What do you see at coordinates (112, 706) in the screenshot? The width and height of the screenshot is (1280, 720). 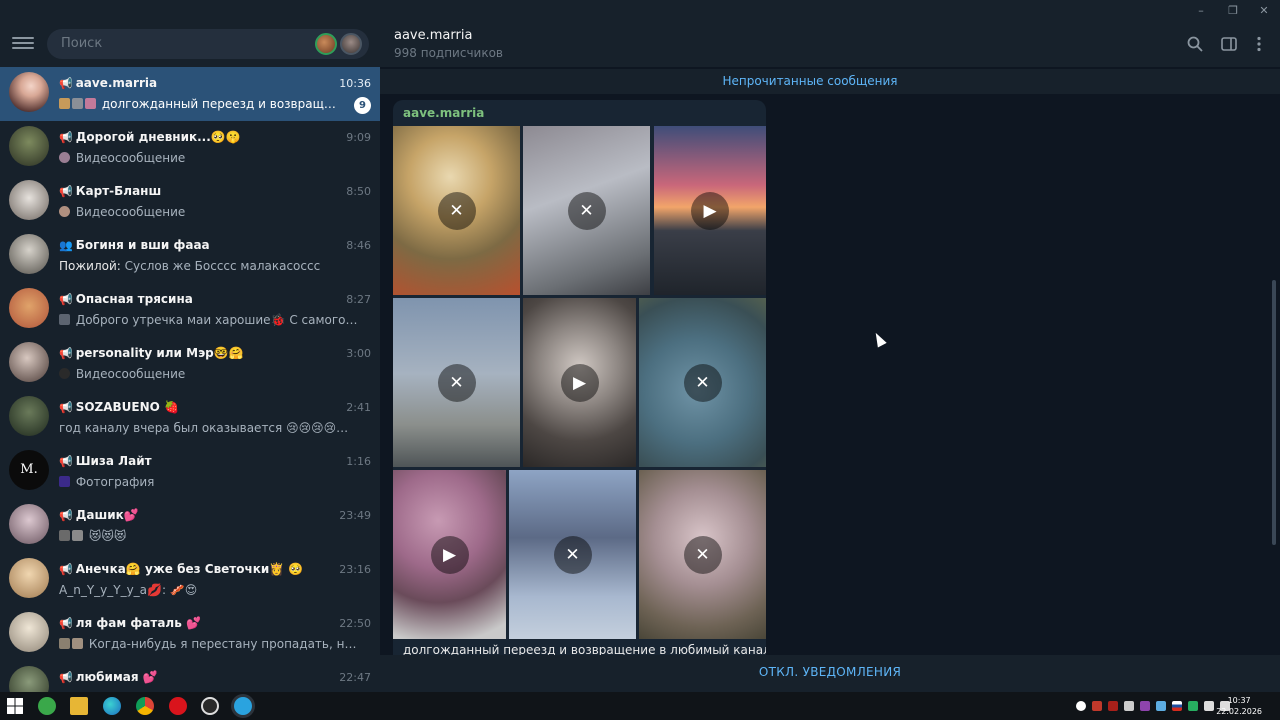 I see `edge-browser-icon` at bounding box center [112, 706].